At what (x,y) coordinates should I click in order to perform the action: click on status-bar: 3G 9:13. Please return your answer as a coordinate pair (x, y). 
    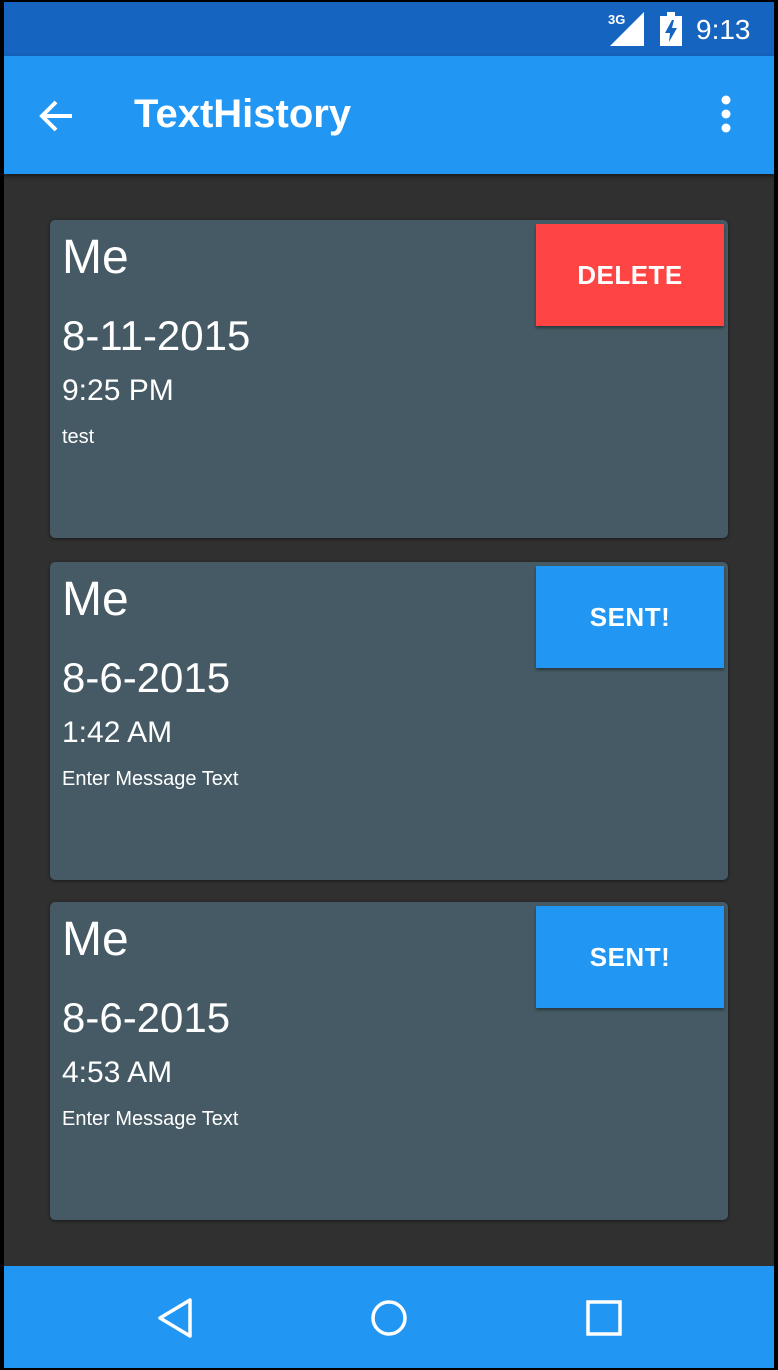
    Looking at the image, I should click on (389, 29).